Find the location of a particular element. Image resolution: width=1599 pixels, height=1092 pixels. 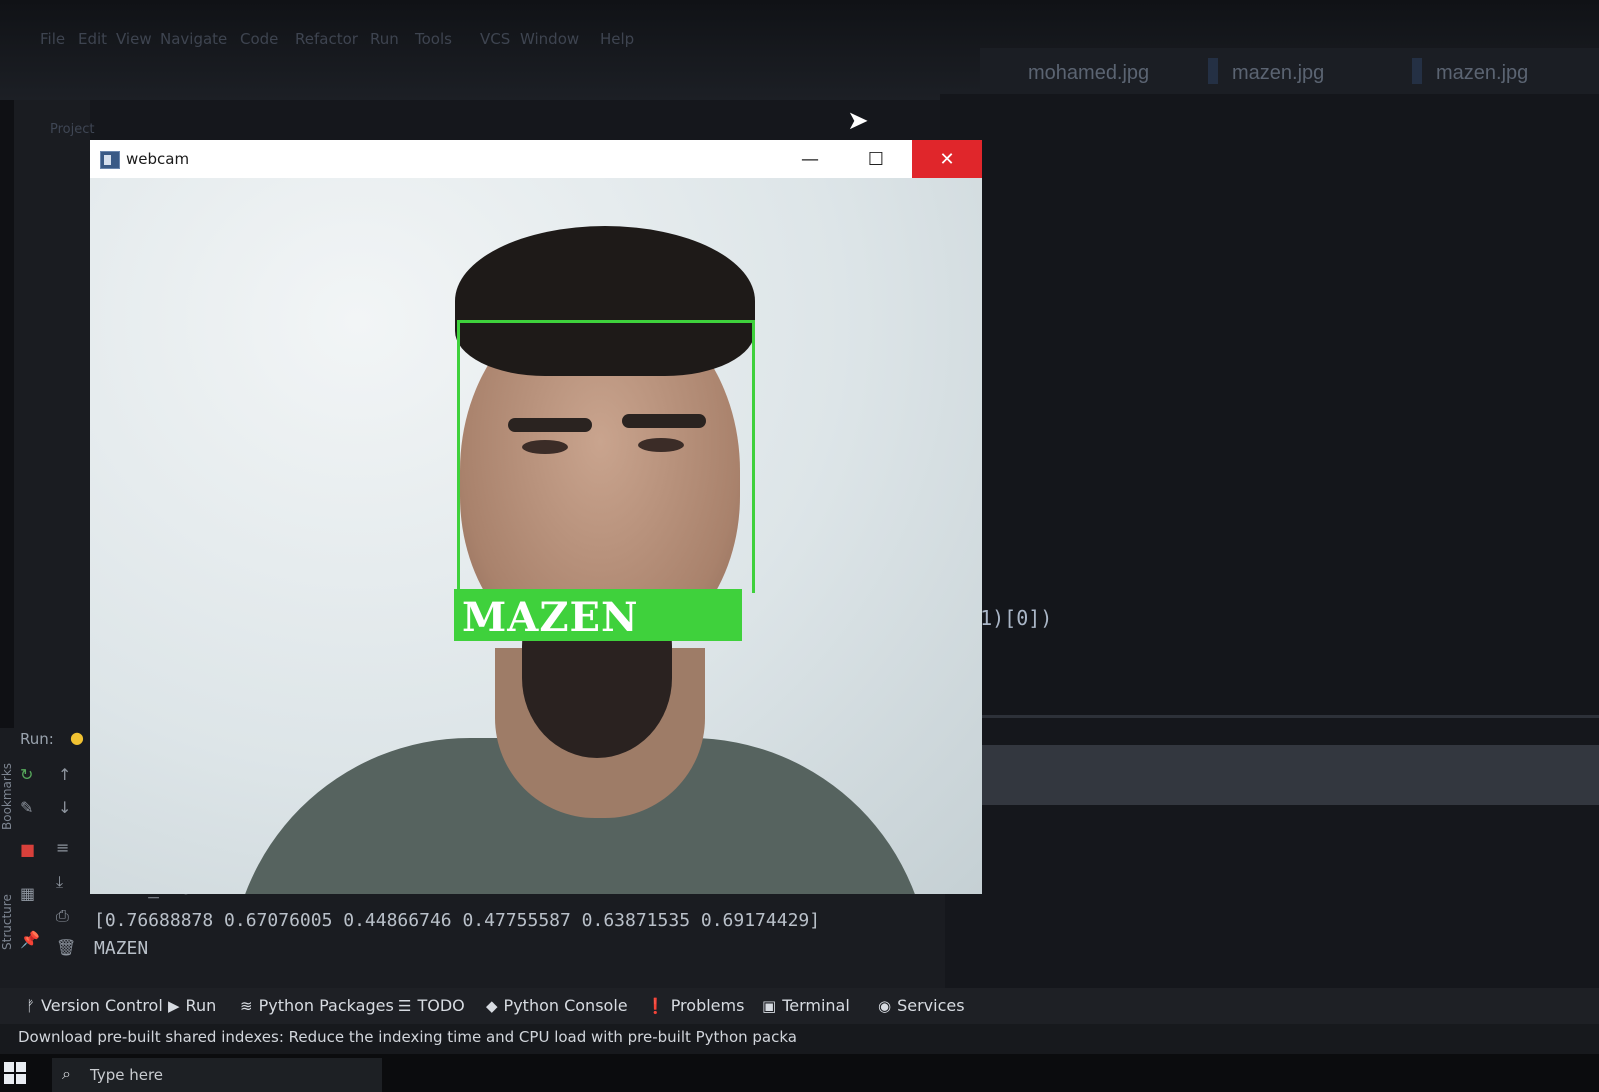

tab-mazen-jpg-2: mazen.jpg is located at coordinates (1482, 73).